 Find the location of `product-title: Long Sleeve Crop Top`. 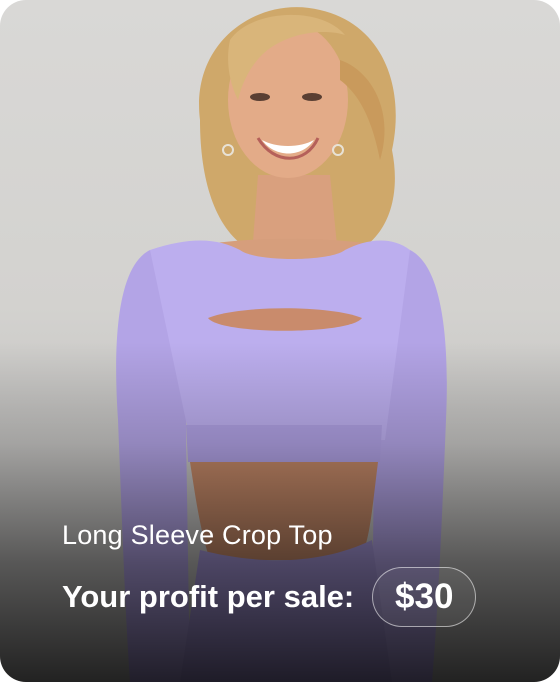

product-title: Long Sleeve Crop Top is located at coordinates (197, 535).